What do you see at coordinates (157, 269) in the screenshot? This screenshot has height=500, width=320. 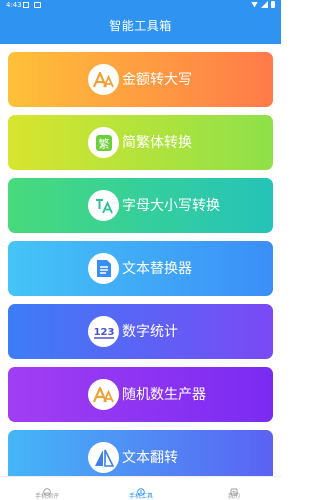 I see `tool-card-label: 文本替换器` at bounding box center [157, 269].